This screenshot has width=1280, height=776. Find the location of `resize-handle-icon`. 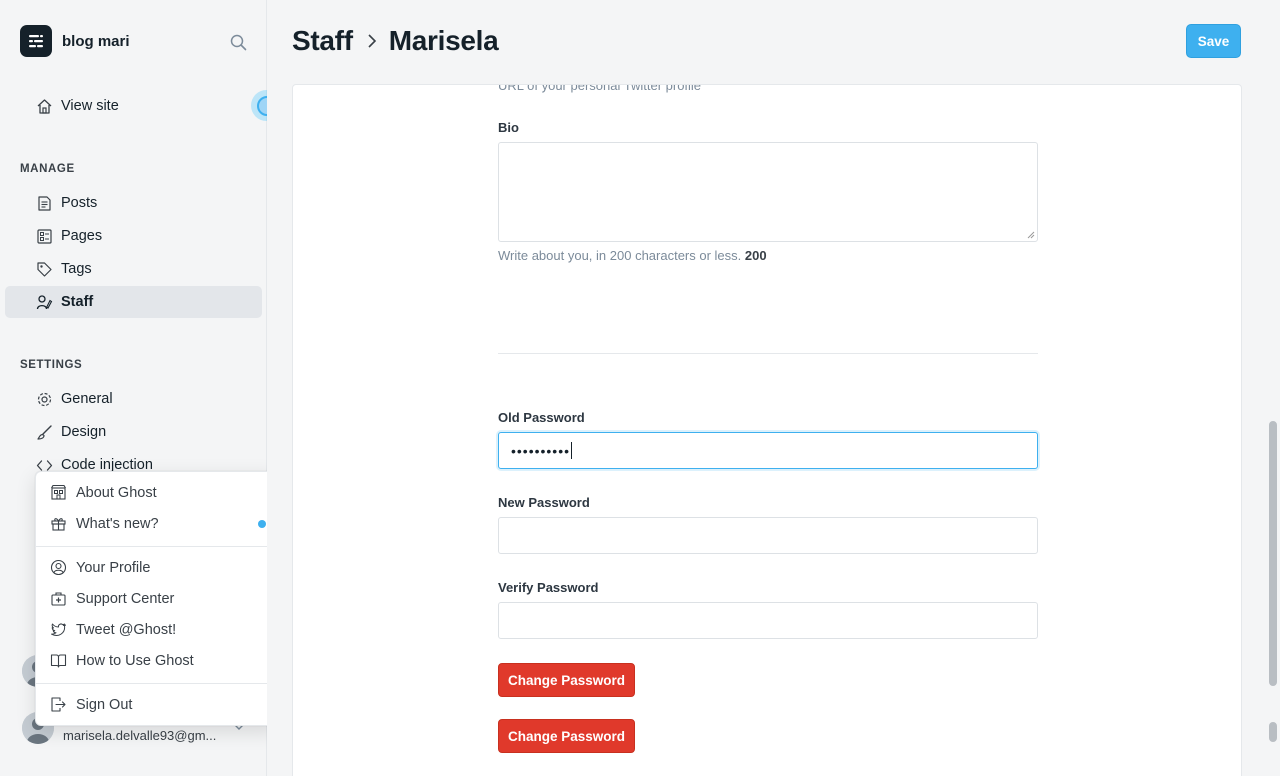

resize-handle-icon is located at coordinates (1031, 235).